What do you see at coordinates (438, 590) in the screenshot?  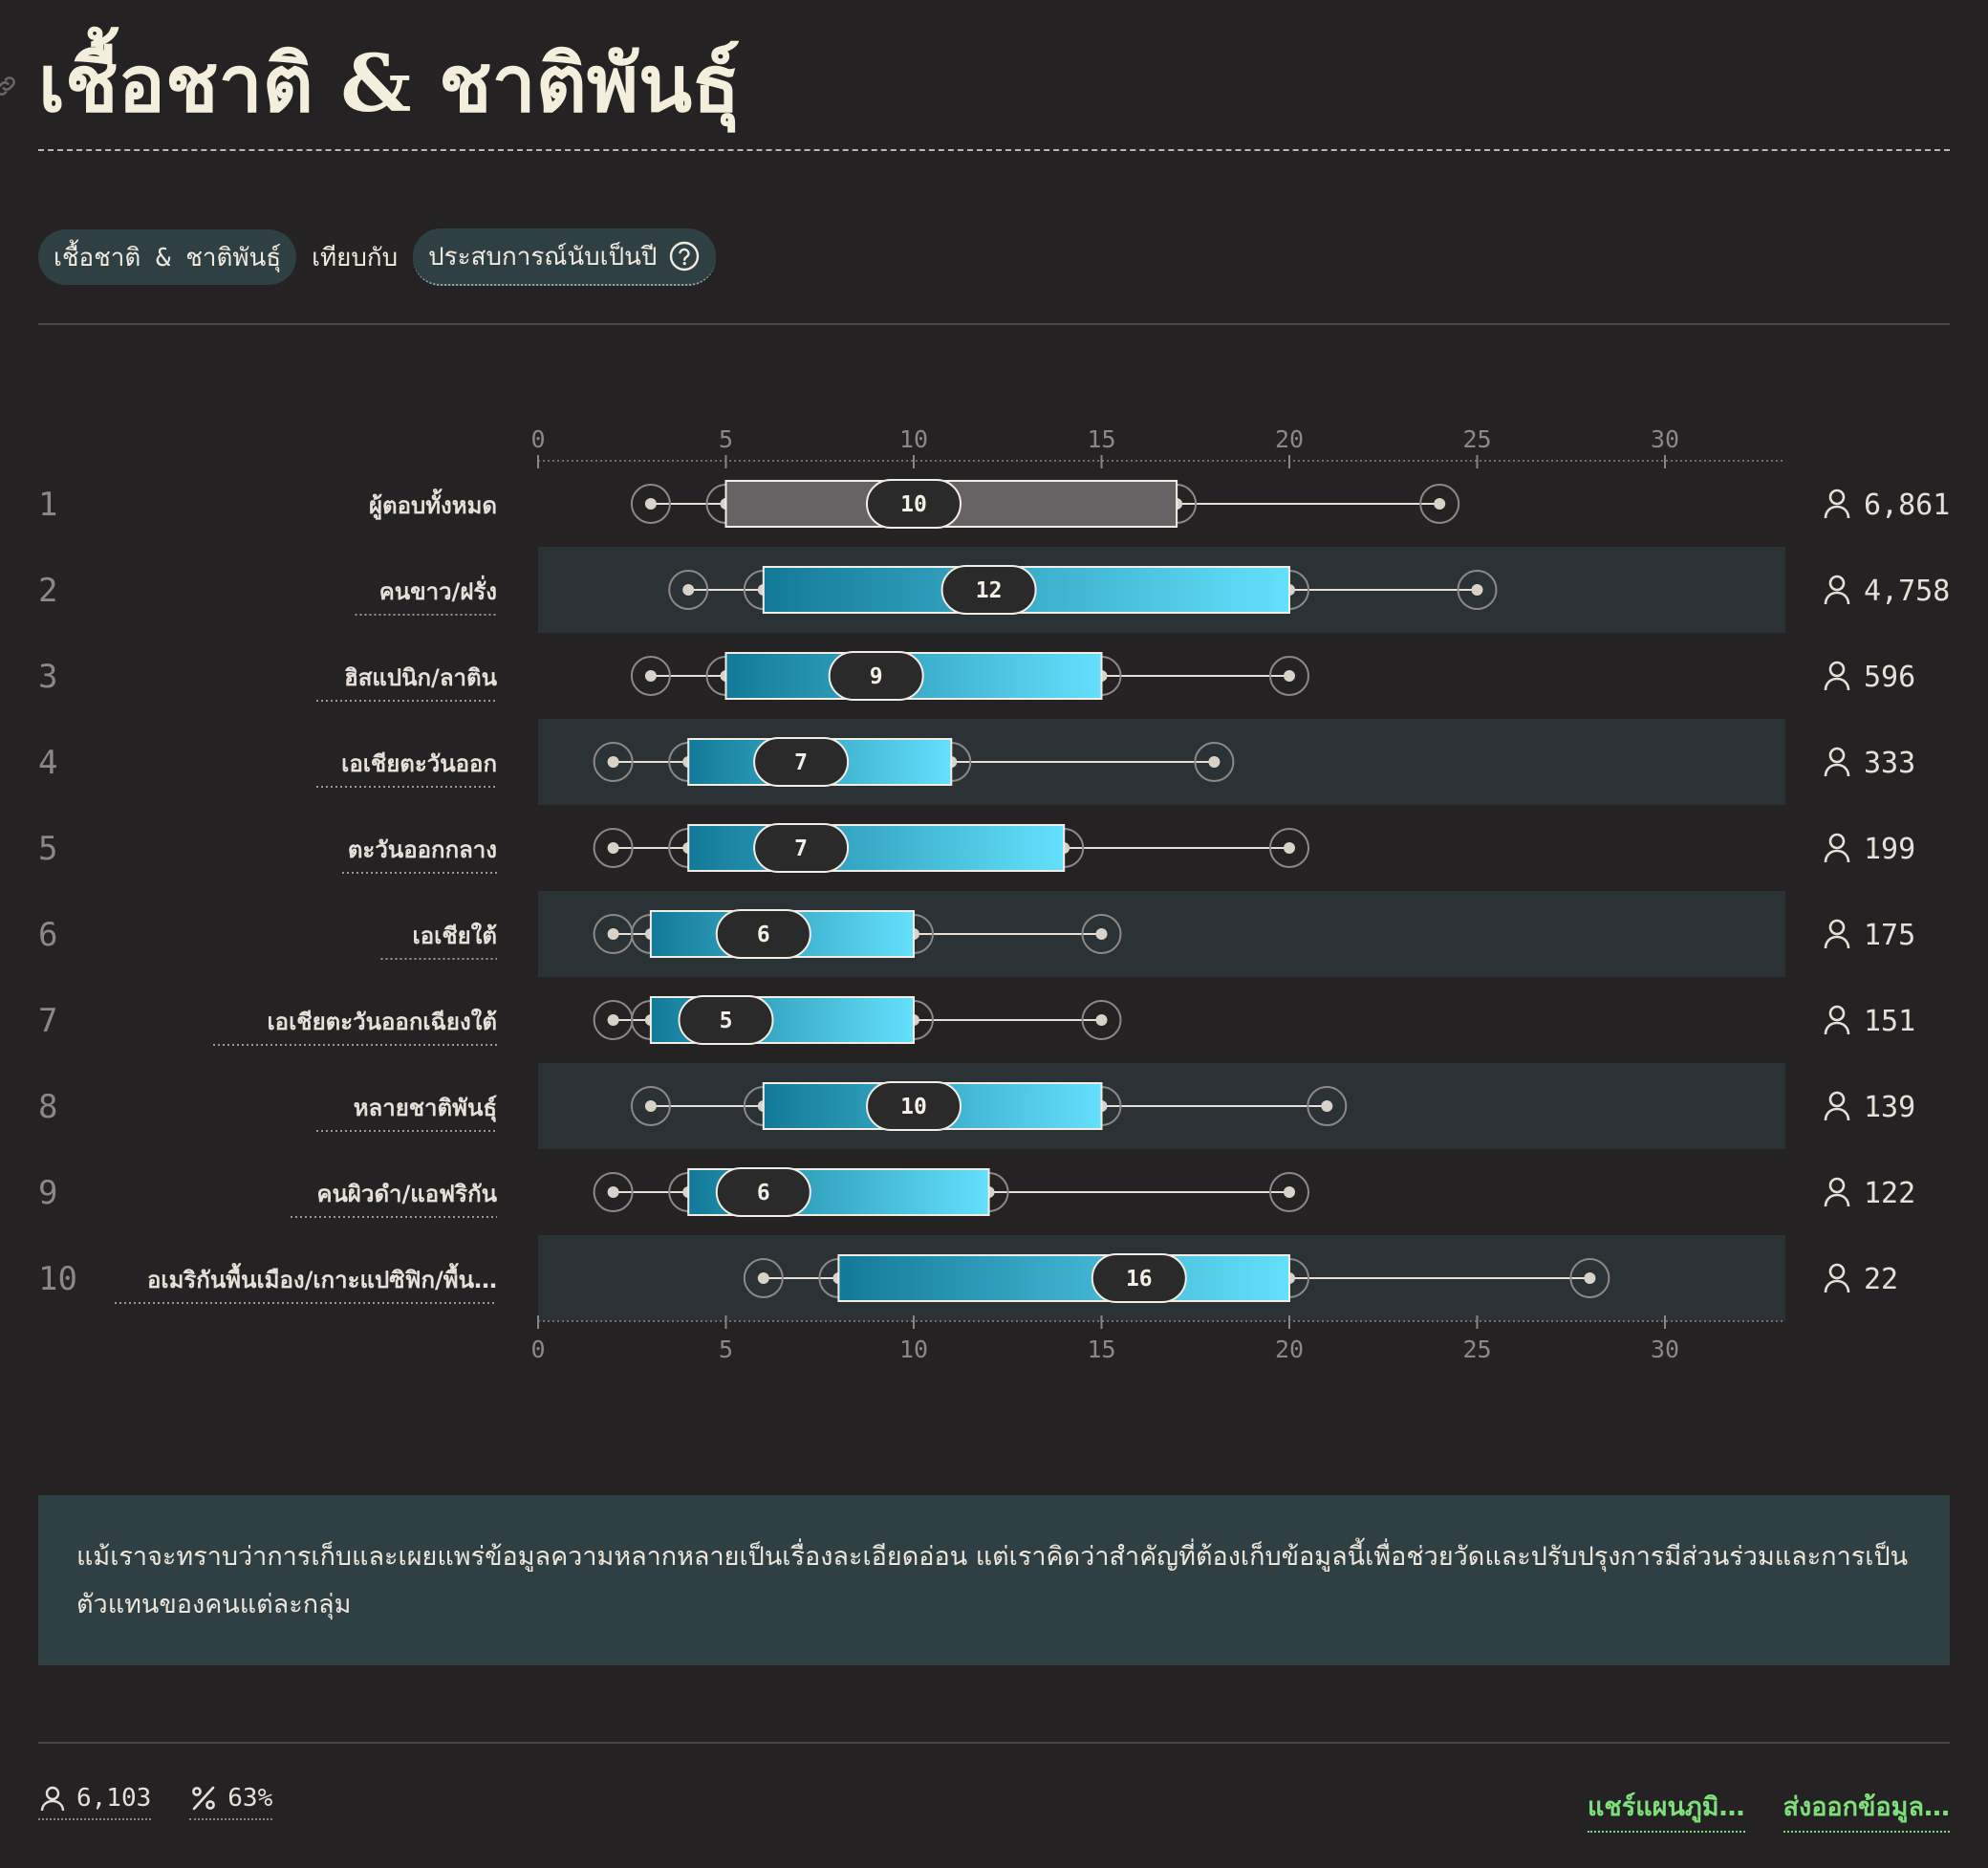 I see `row-label: คนขาว/ฝรั่ง` at bounding box center [438, 590].